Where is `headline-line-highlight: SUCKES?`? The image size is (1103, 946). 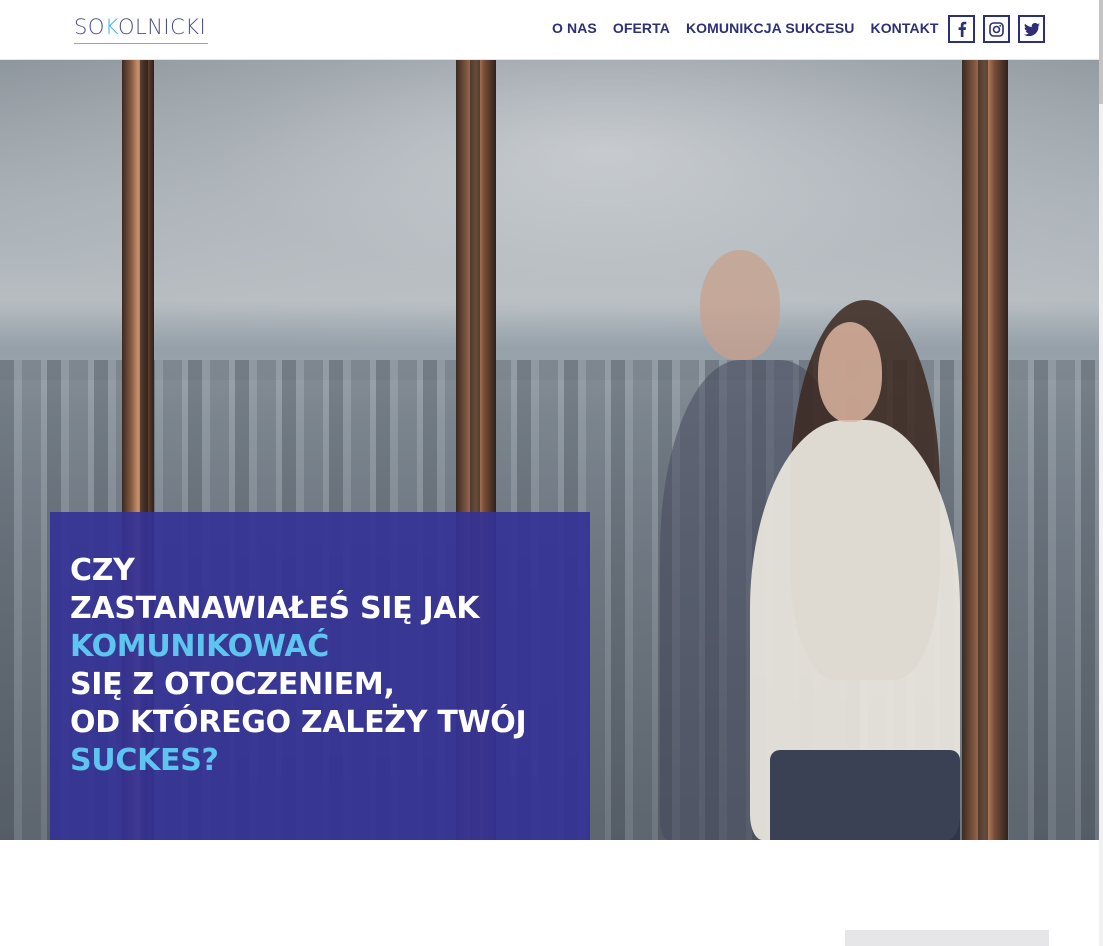 headline-line-highlight: SUCKES? is located at coordinates (144, 760).